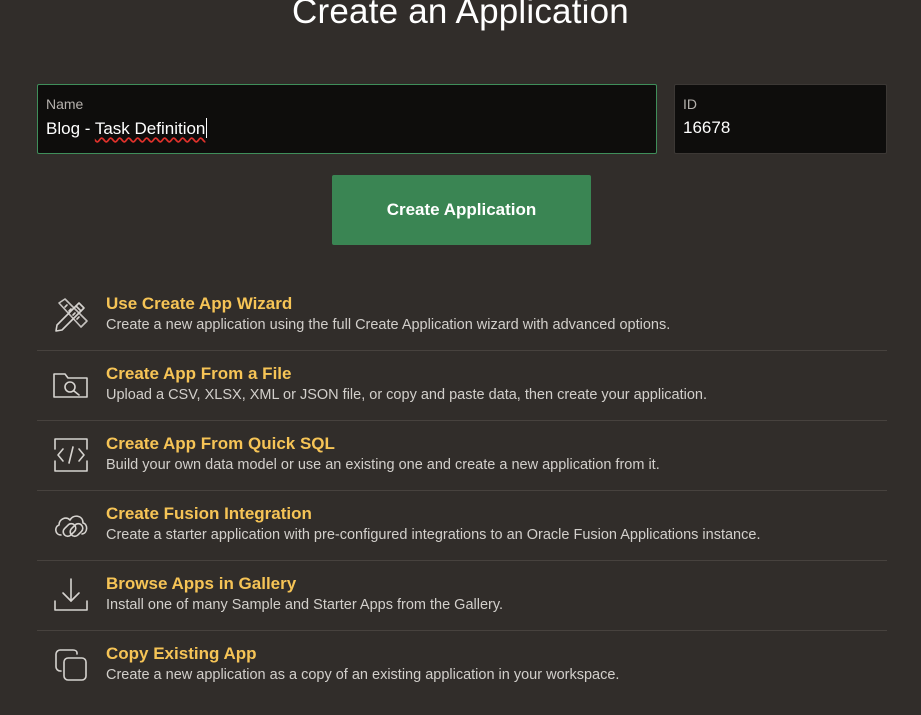 Image resolution: width=921 pixels, height=715 pixels. I want to click on wizard-tools-icon, so click(71, 315).